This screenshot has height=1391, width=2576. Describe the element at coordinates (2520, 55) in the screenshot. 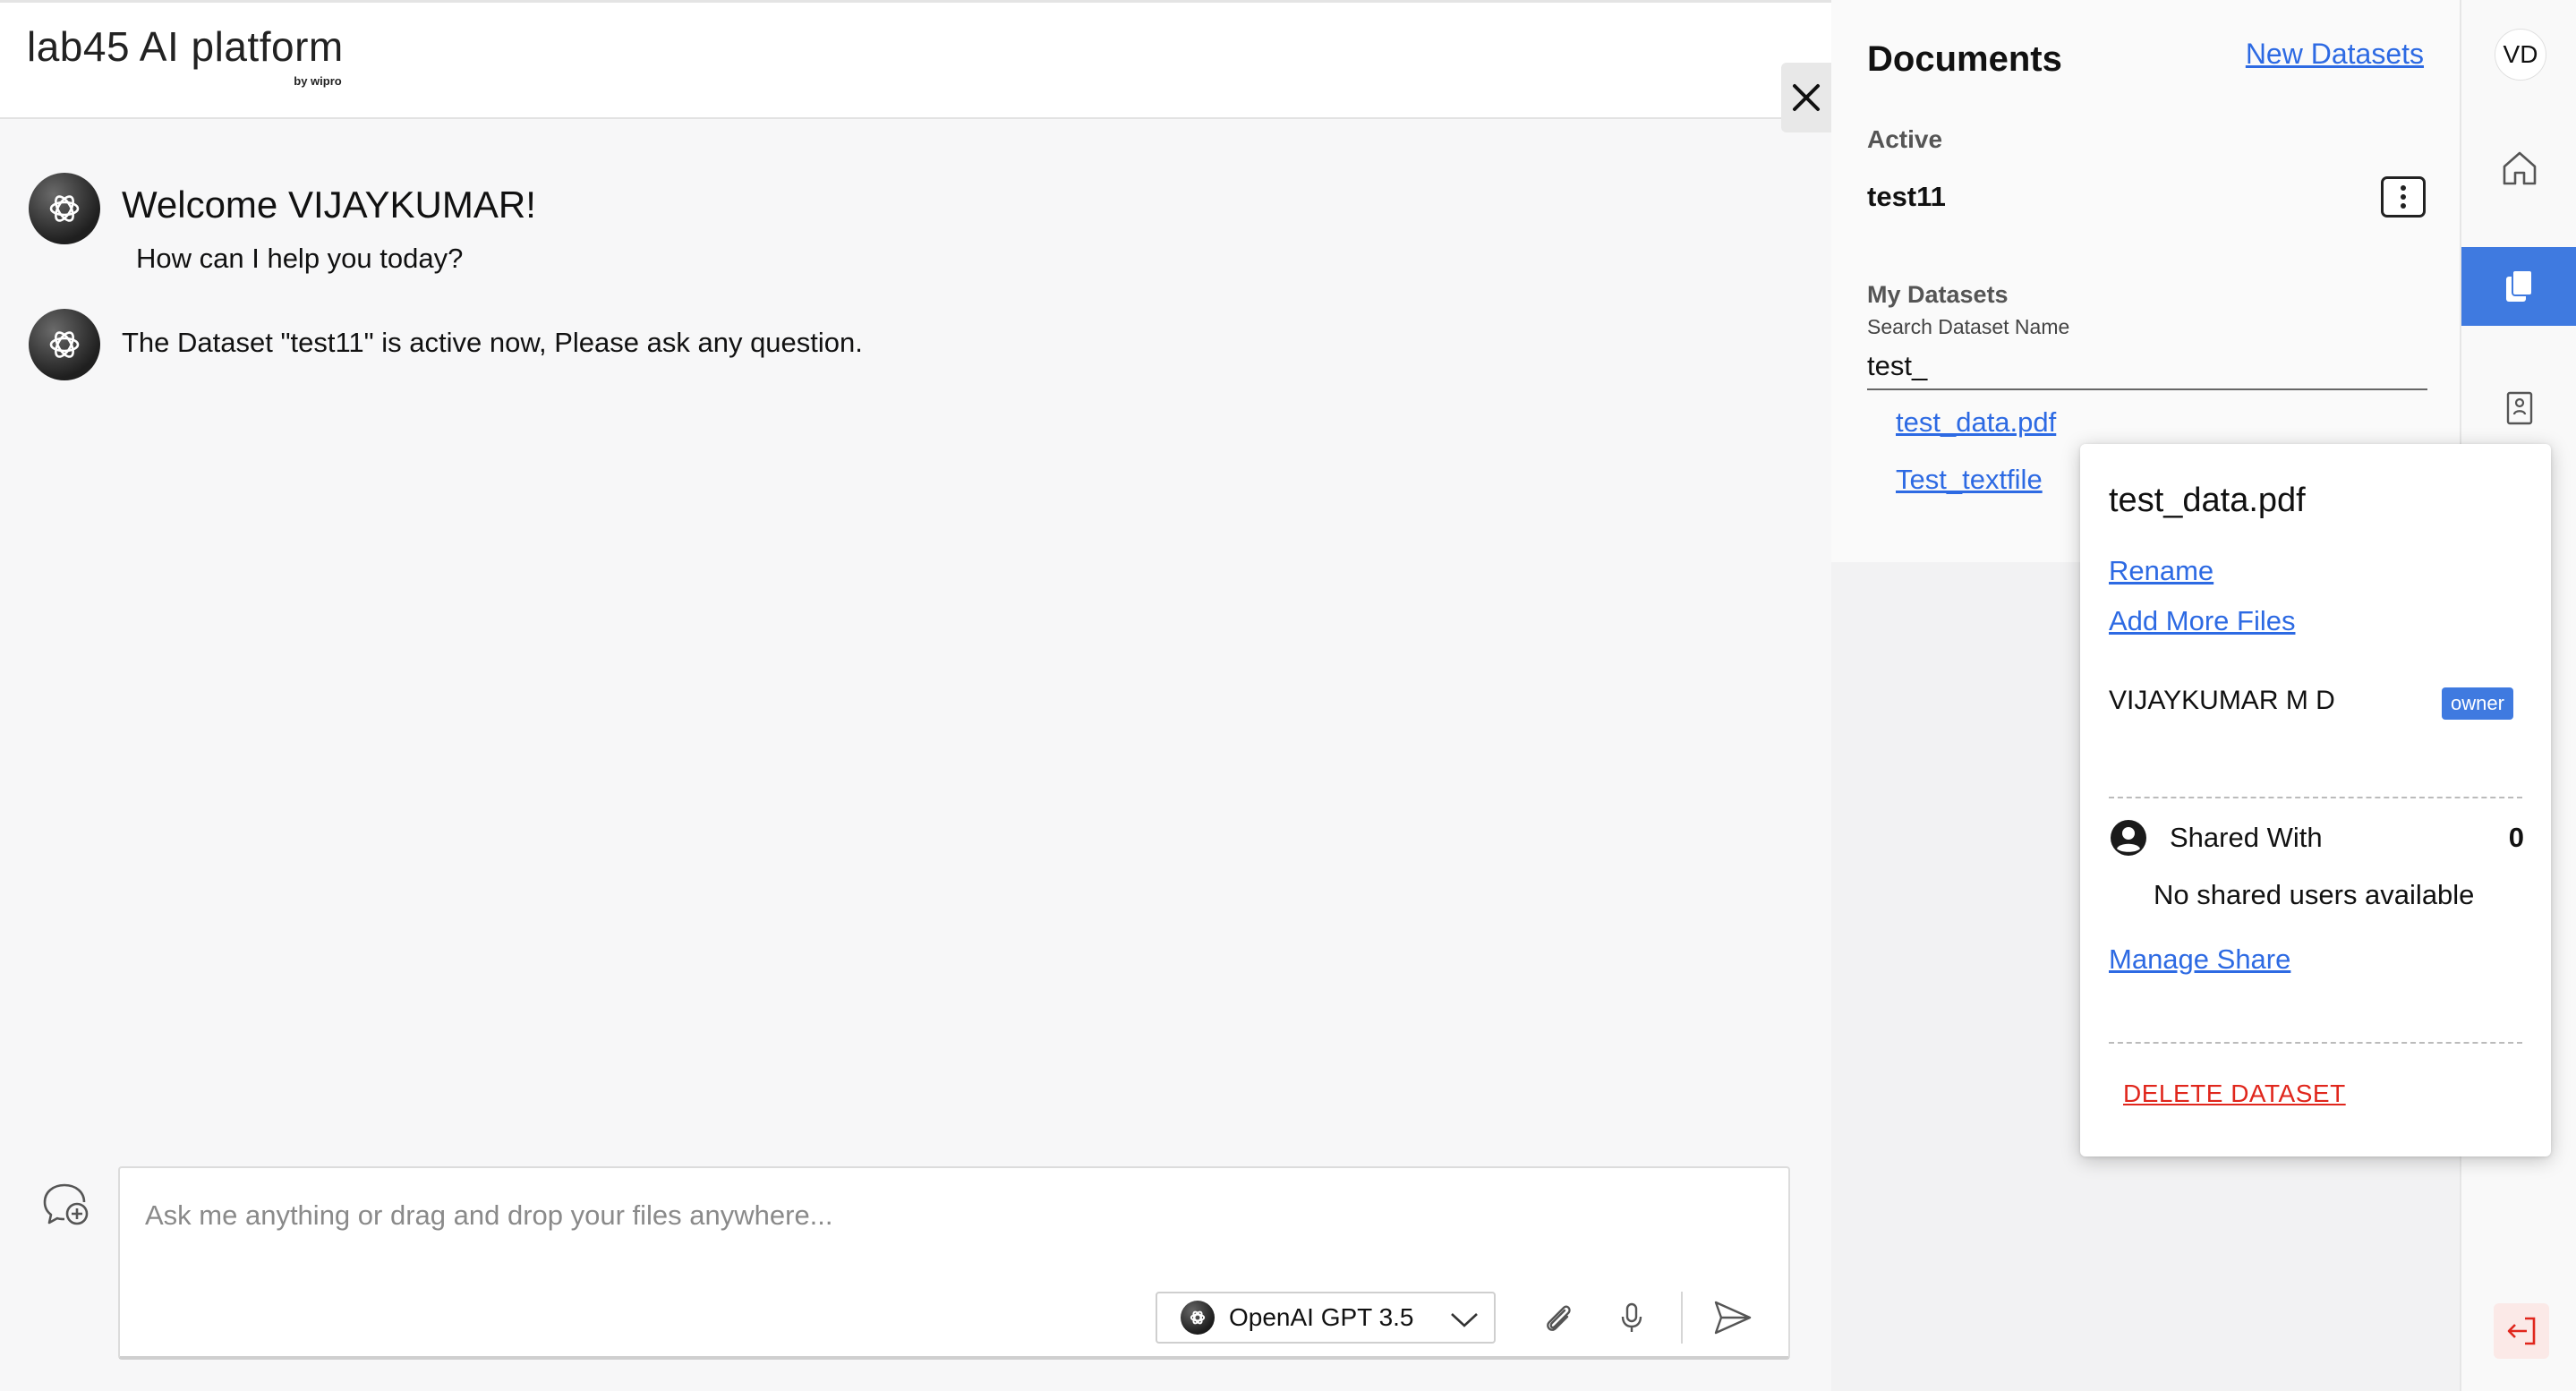

I see `user-avatar: VD` at that location.